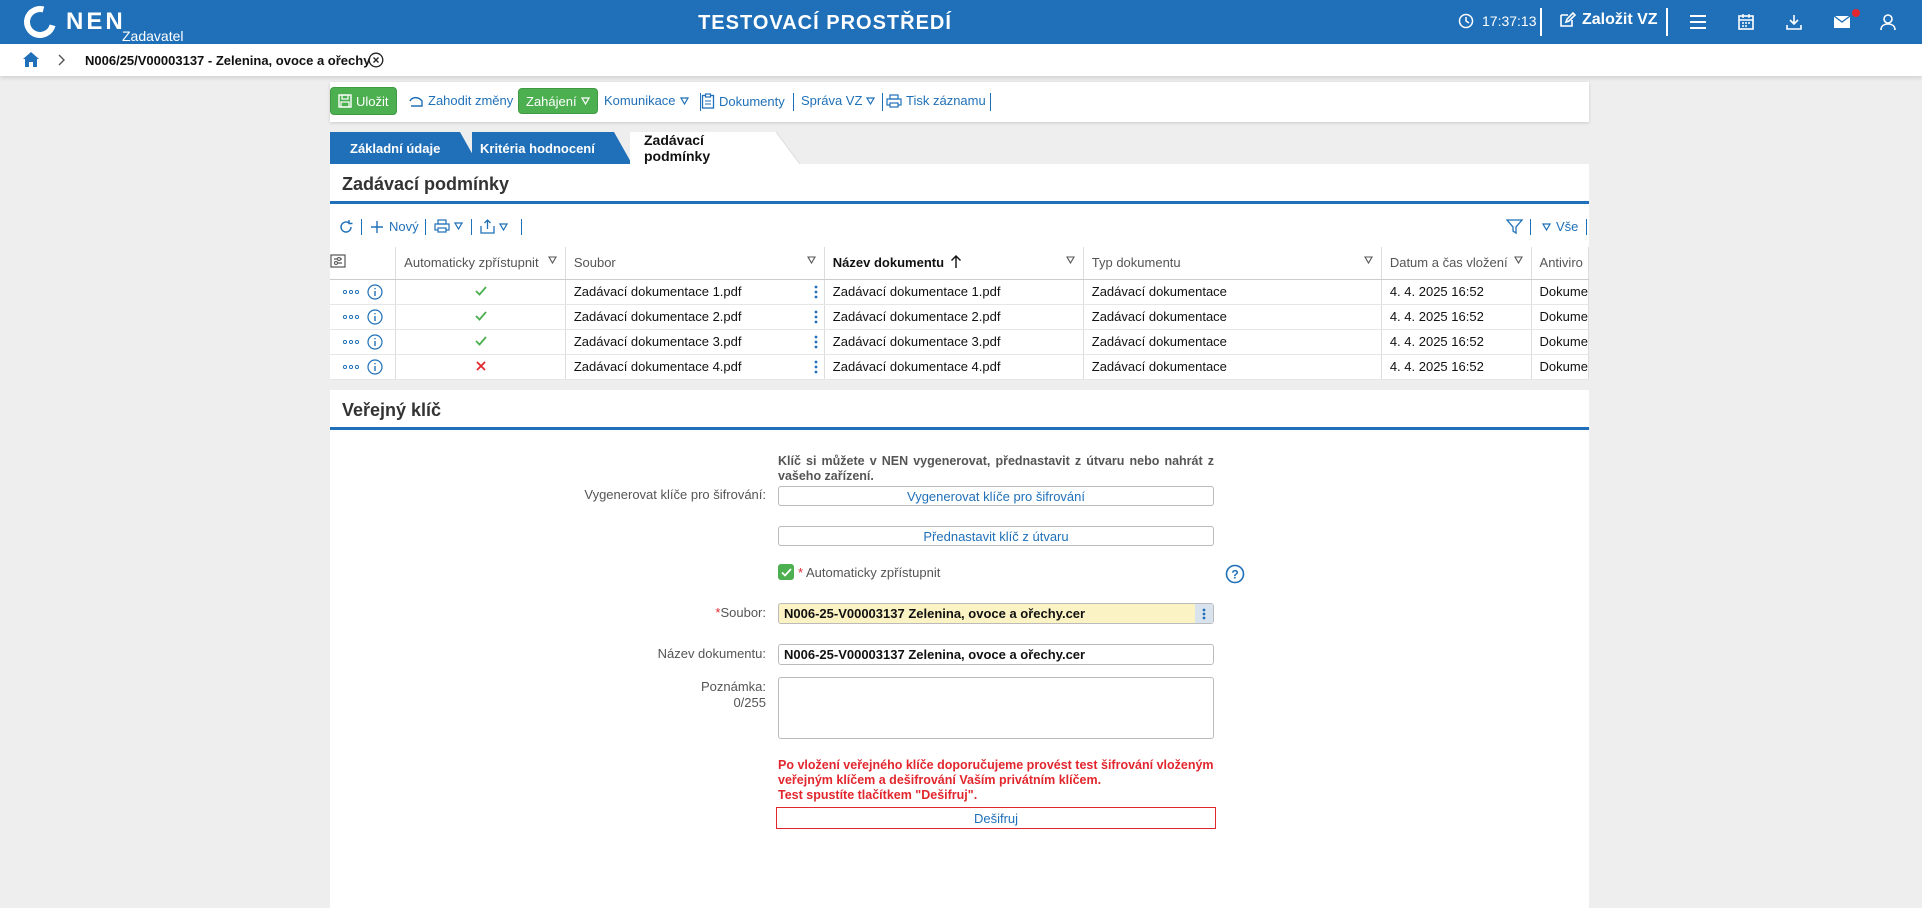 Image resolution: width=1922 pixels, height=908 pixels. Describe the element at coordinates (460, 100) in the screenshot. I see `discard-changes-button: Zahodit změny` at that location.